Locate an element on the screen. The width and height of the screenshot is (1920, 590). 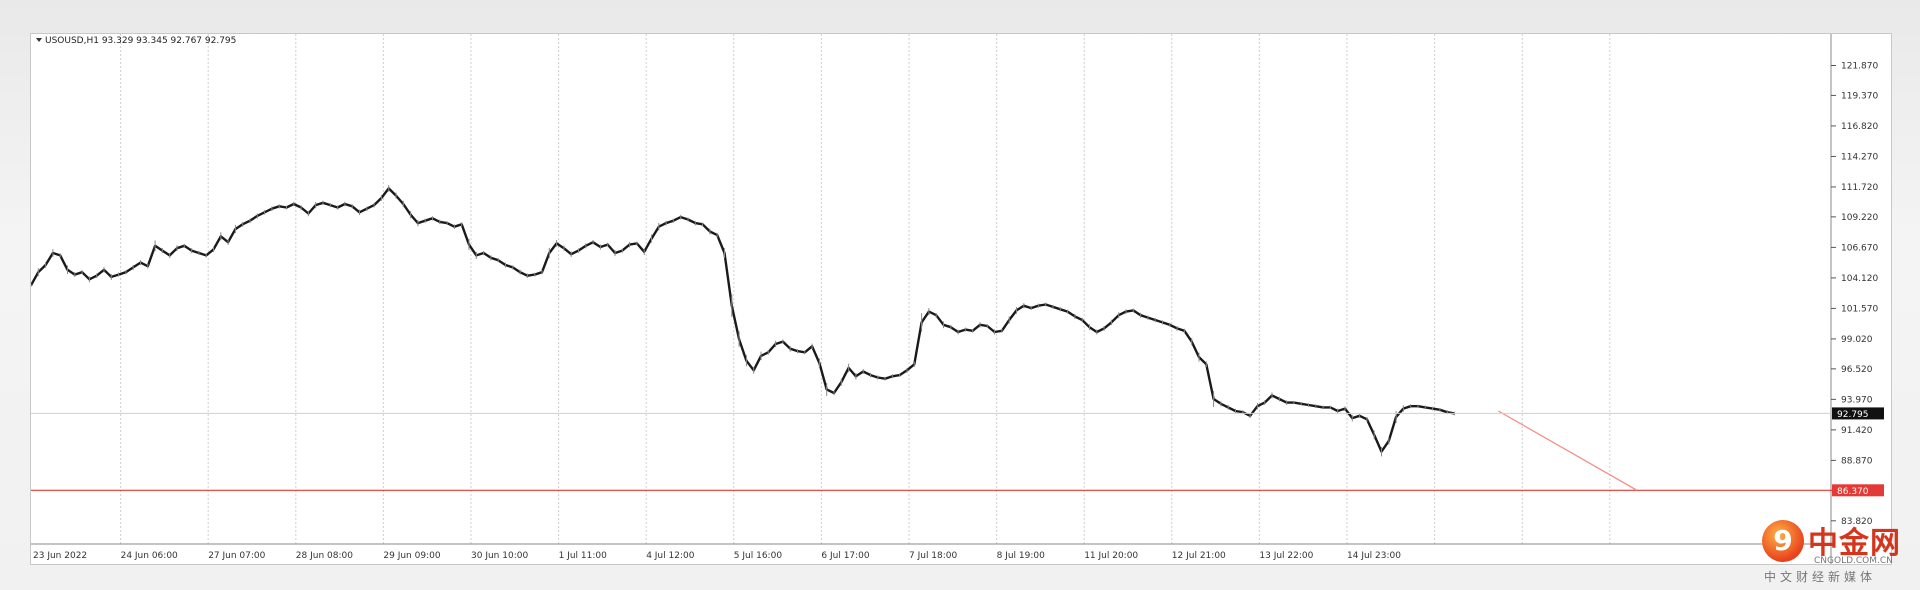
dropdown-triangle-icon is located at coordinates (39, 40).